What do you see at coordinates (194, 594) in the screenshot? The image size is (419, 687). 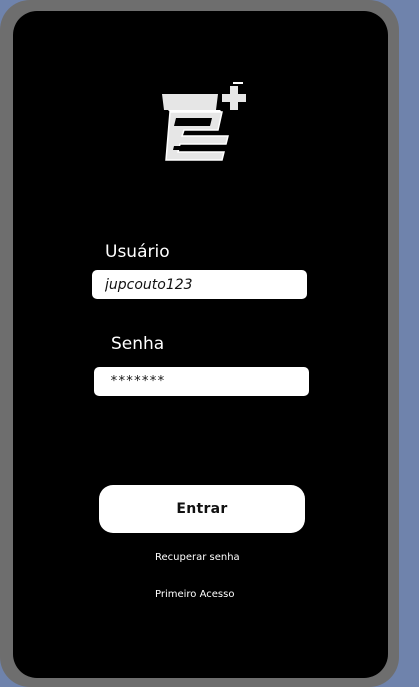 I see `first-access-link: Primeiro Acesso` at bounding box center [194, 594].